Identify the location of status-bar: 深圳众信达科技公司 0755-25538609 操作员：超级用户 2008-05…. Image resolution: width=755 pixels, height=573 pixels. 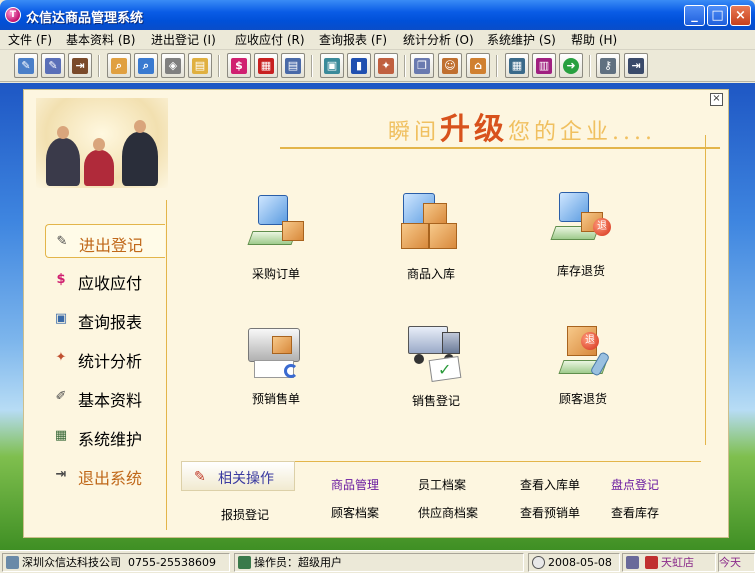
(377, 561).